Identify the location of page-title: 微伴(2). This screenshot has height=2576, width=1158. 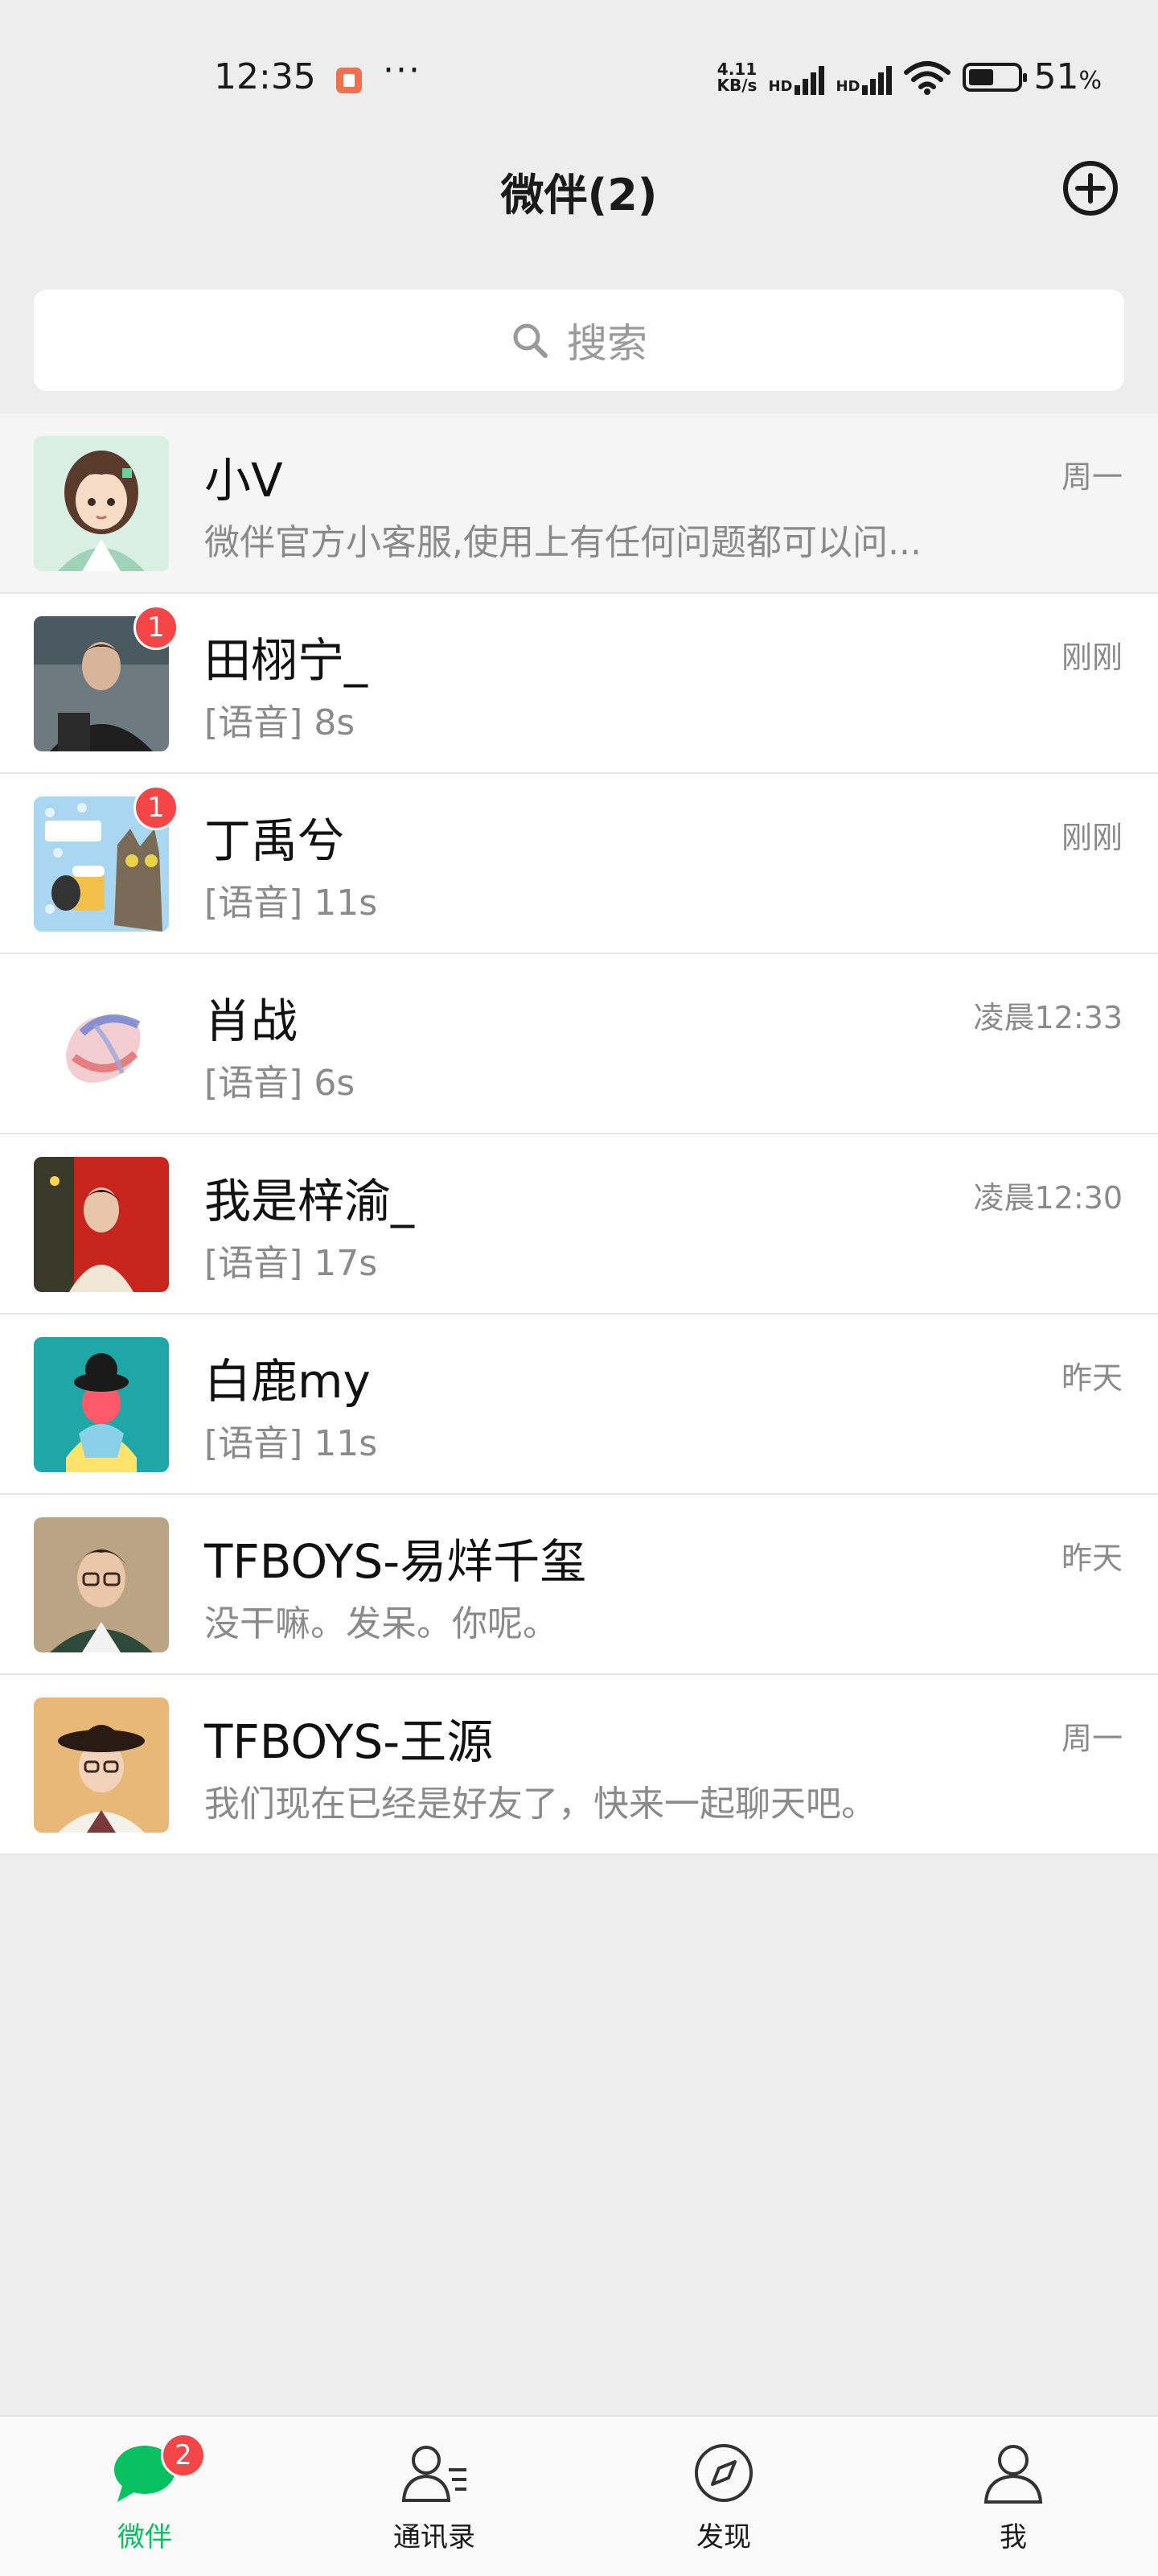
(579, 195).